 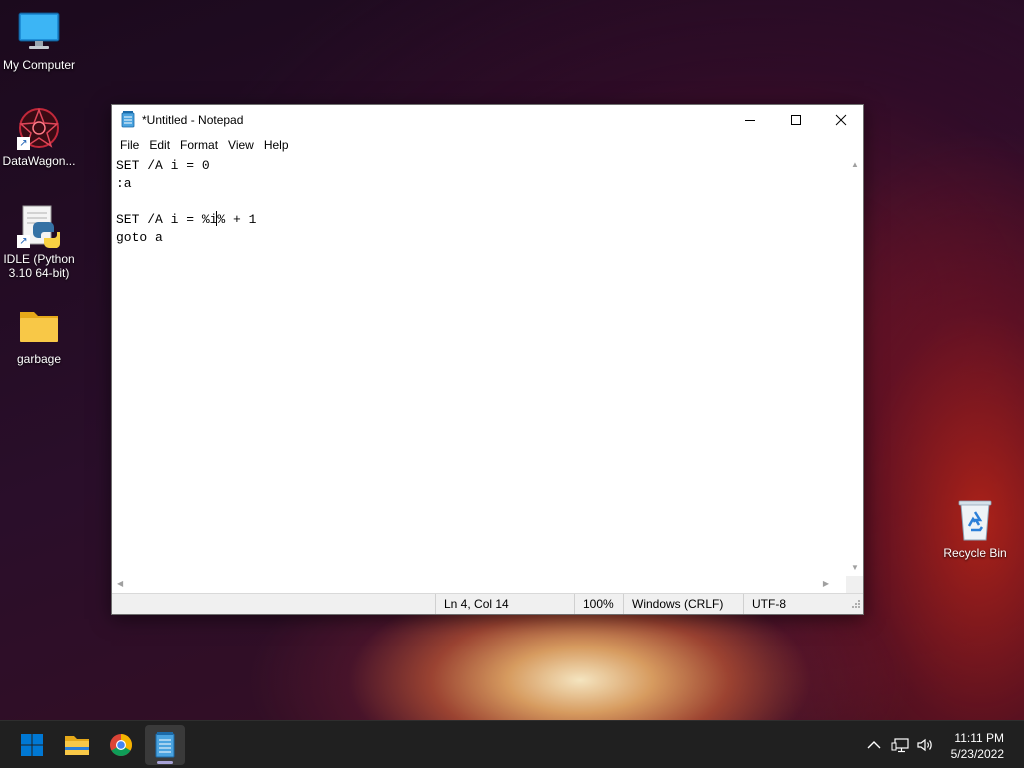 I want to click on datawagon-app-icon: ↗, so click(x=39, y=128).